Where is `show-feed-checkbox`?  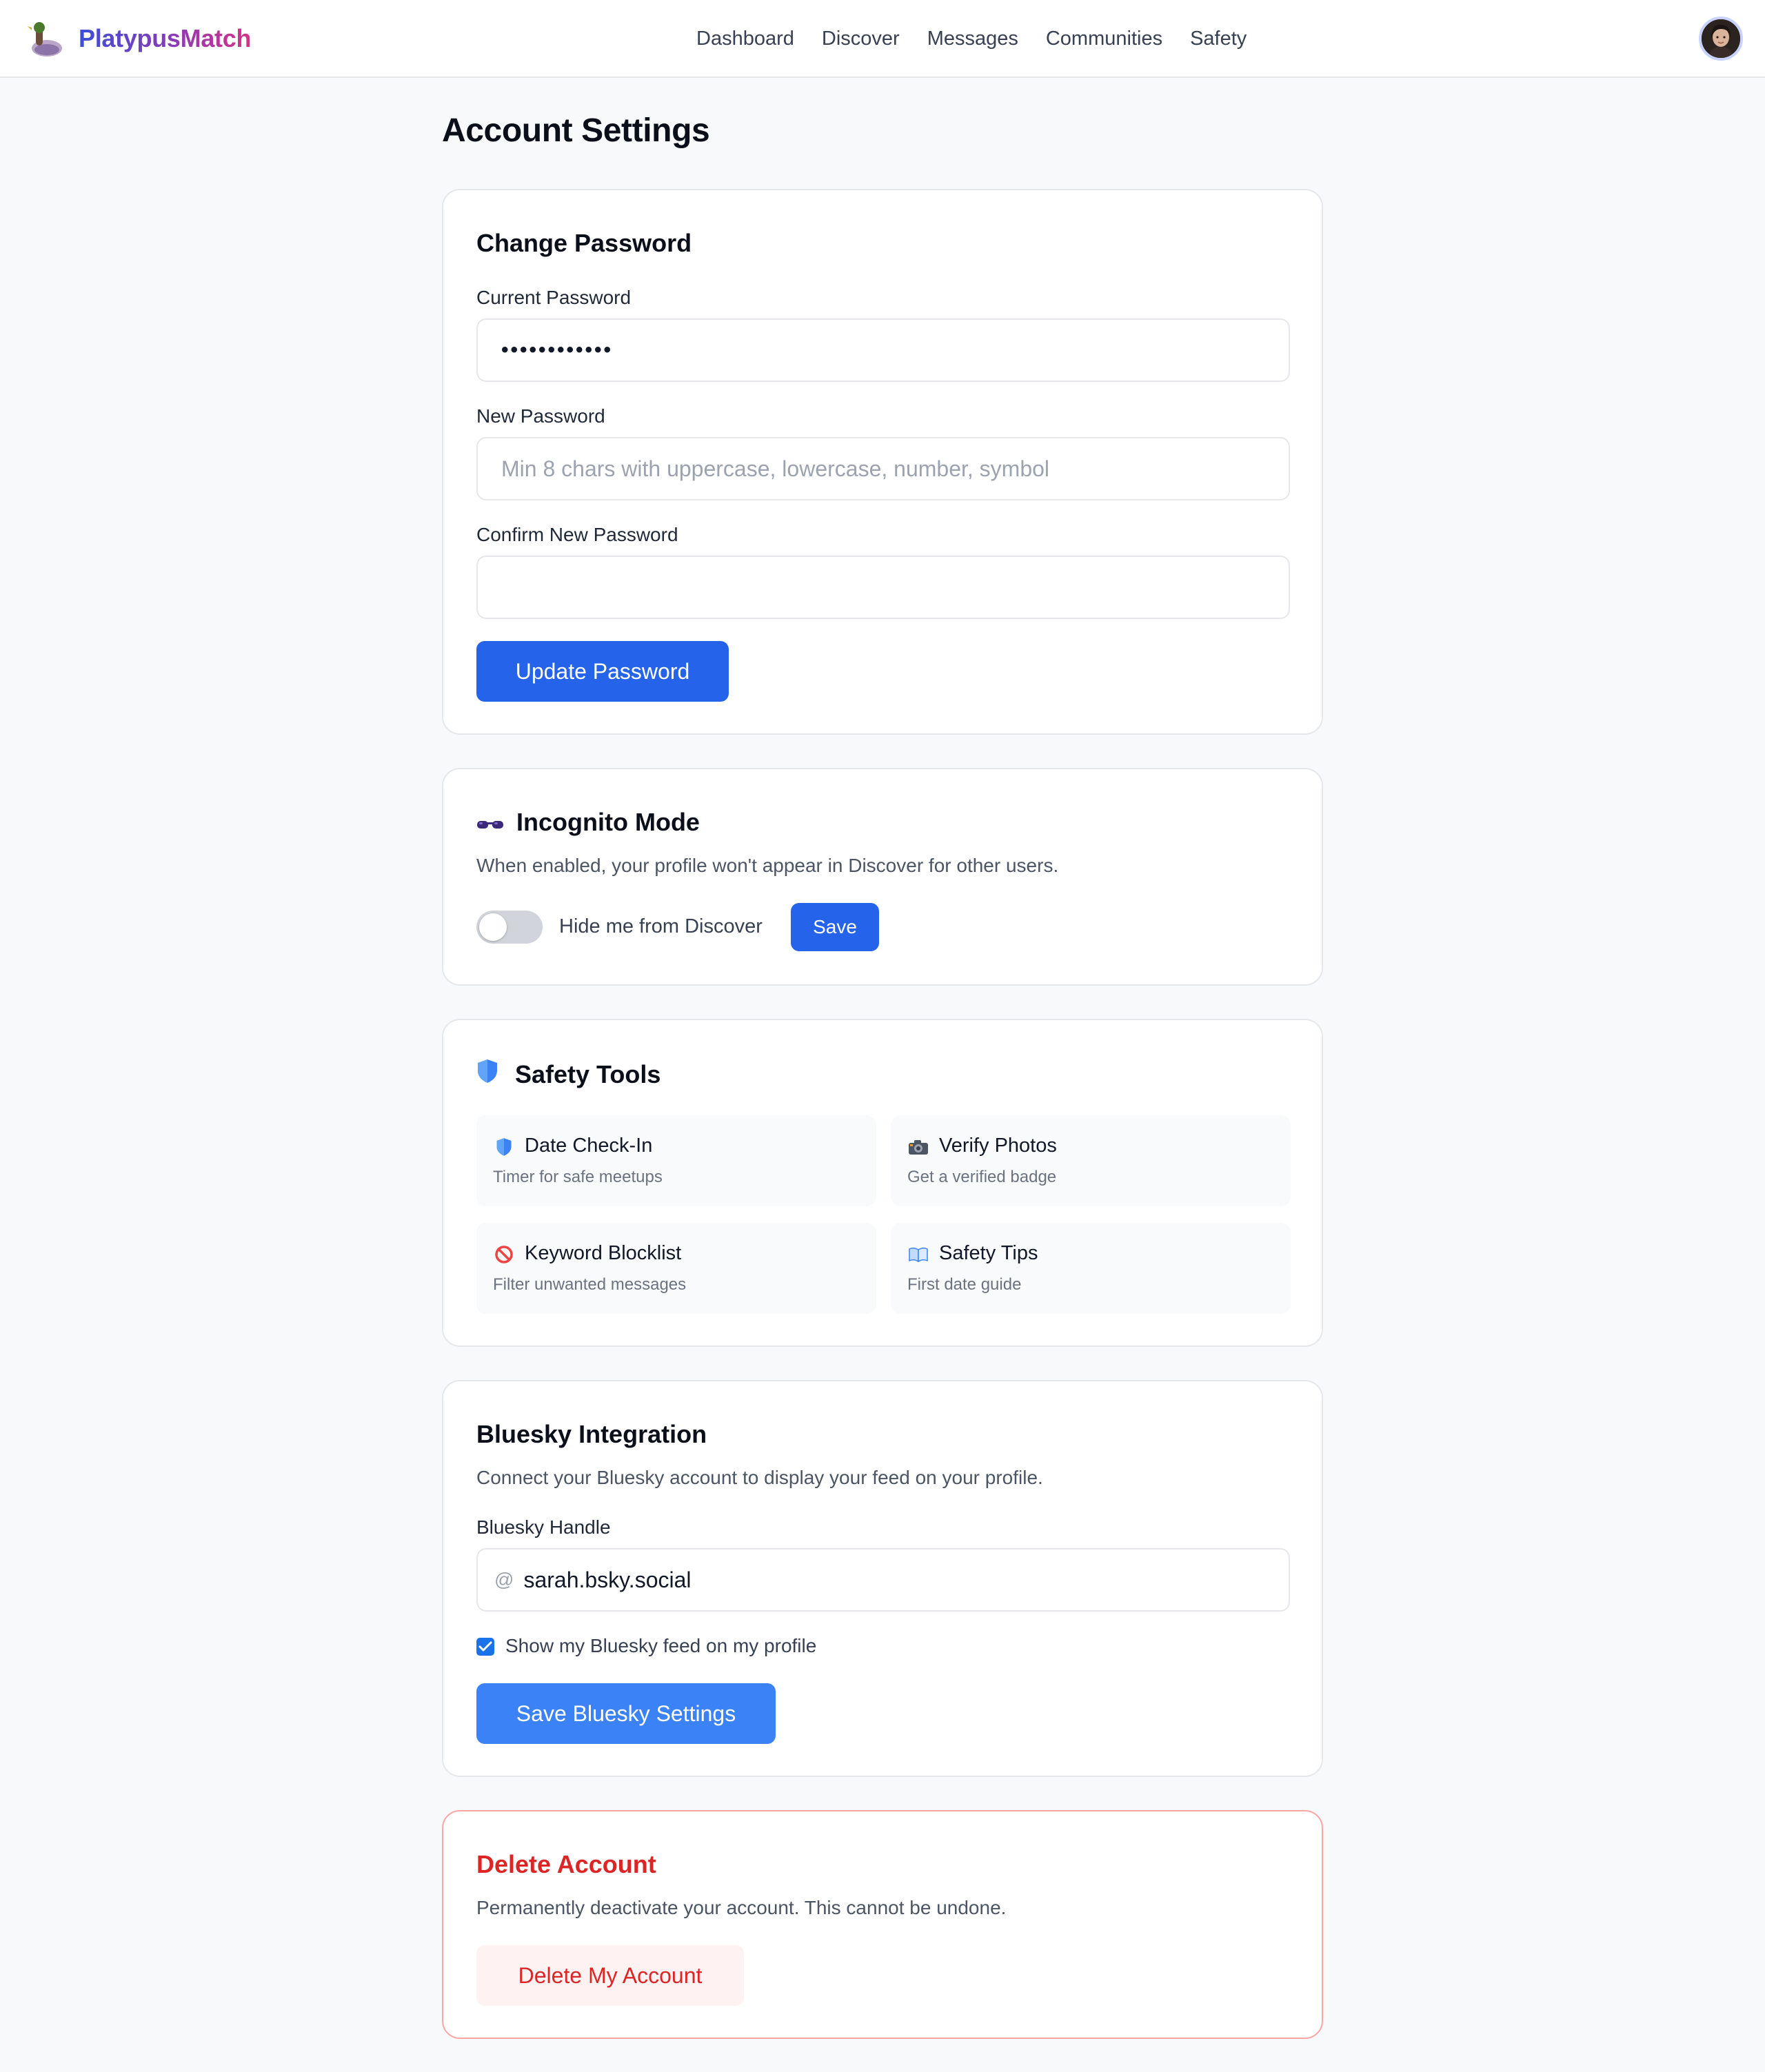
show-feed-checkbox is located at coordinates (485, 1647).